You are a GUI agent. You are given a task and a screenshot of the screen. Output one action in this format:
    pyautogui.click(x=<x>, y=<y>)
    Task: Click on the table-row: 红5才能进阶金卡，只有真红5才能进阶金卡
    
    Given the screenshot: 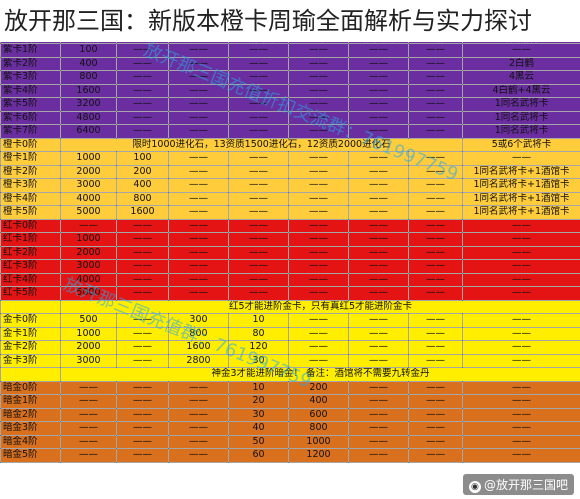 What is the action you would take?
    pyautogui.click(x=290, y=306)
    